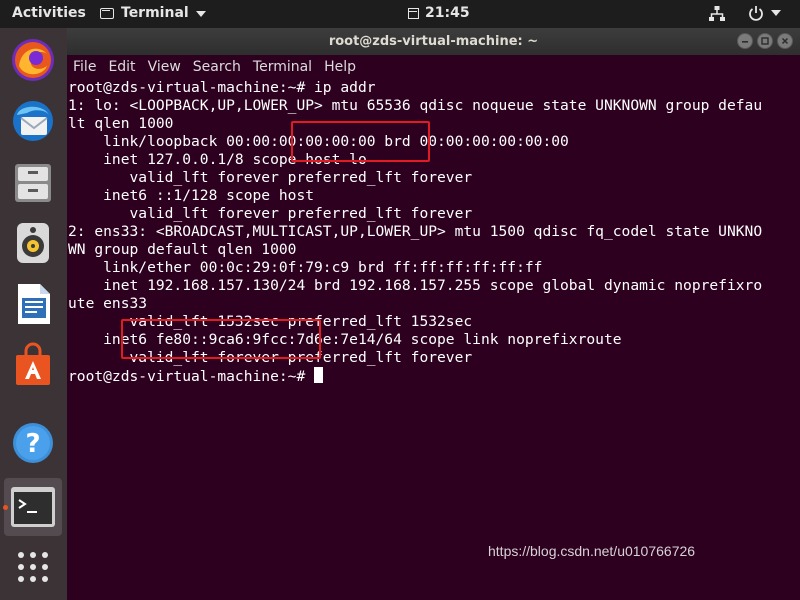  I want to click on dock-item-terminal, so click(33, 507).